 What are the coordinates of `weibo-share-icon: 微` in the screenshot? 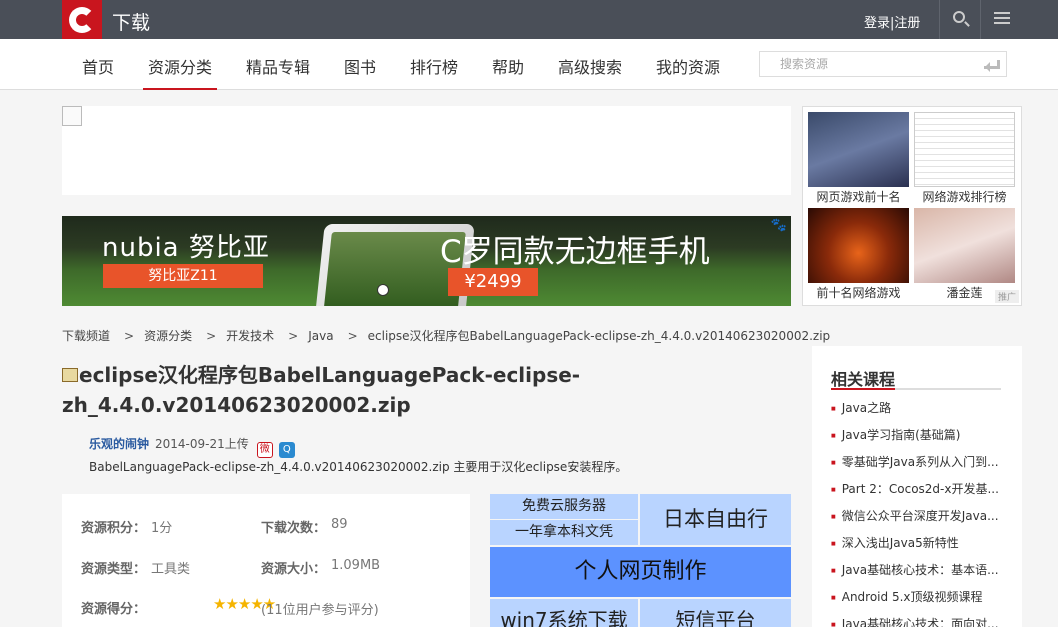 It's located at (264, 450).